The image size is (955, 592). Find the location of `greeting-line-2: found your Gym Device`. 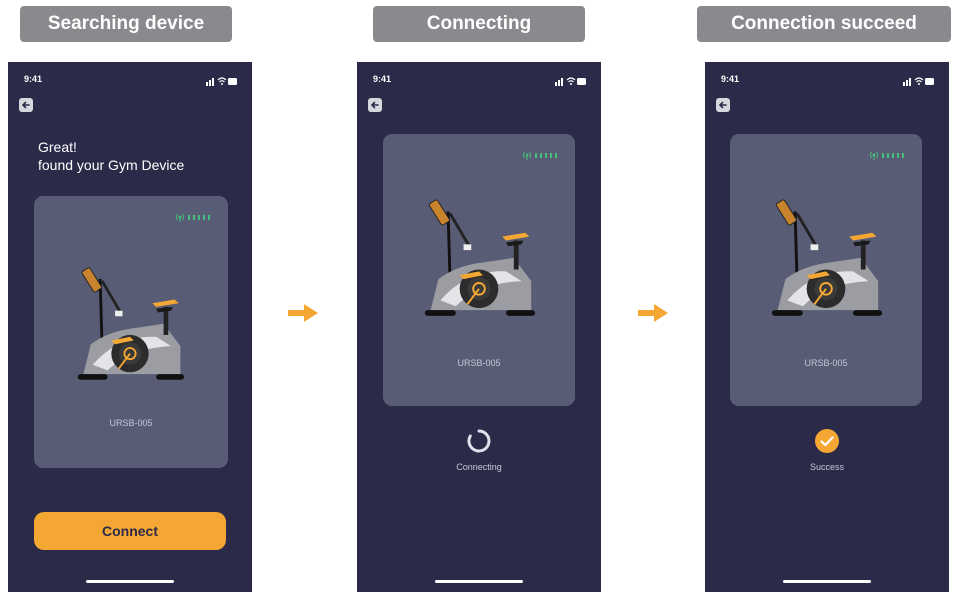

greeting-line-2: found your Gym Device is located at coordinates (111, 165).